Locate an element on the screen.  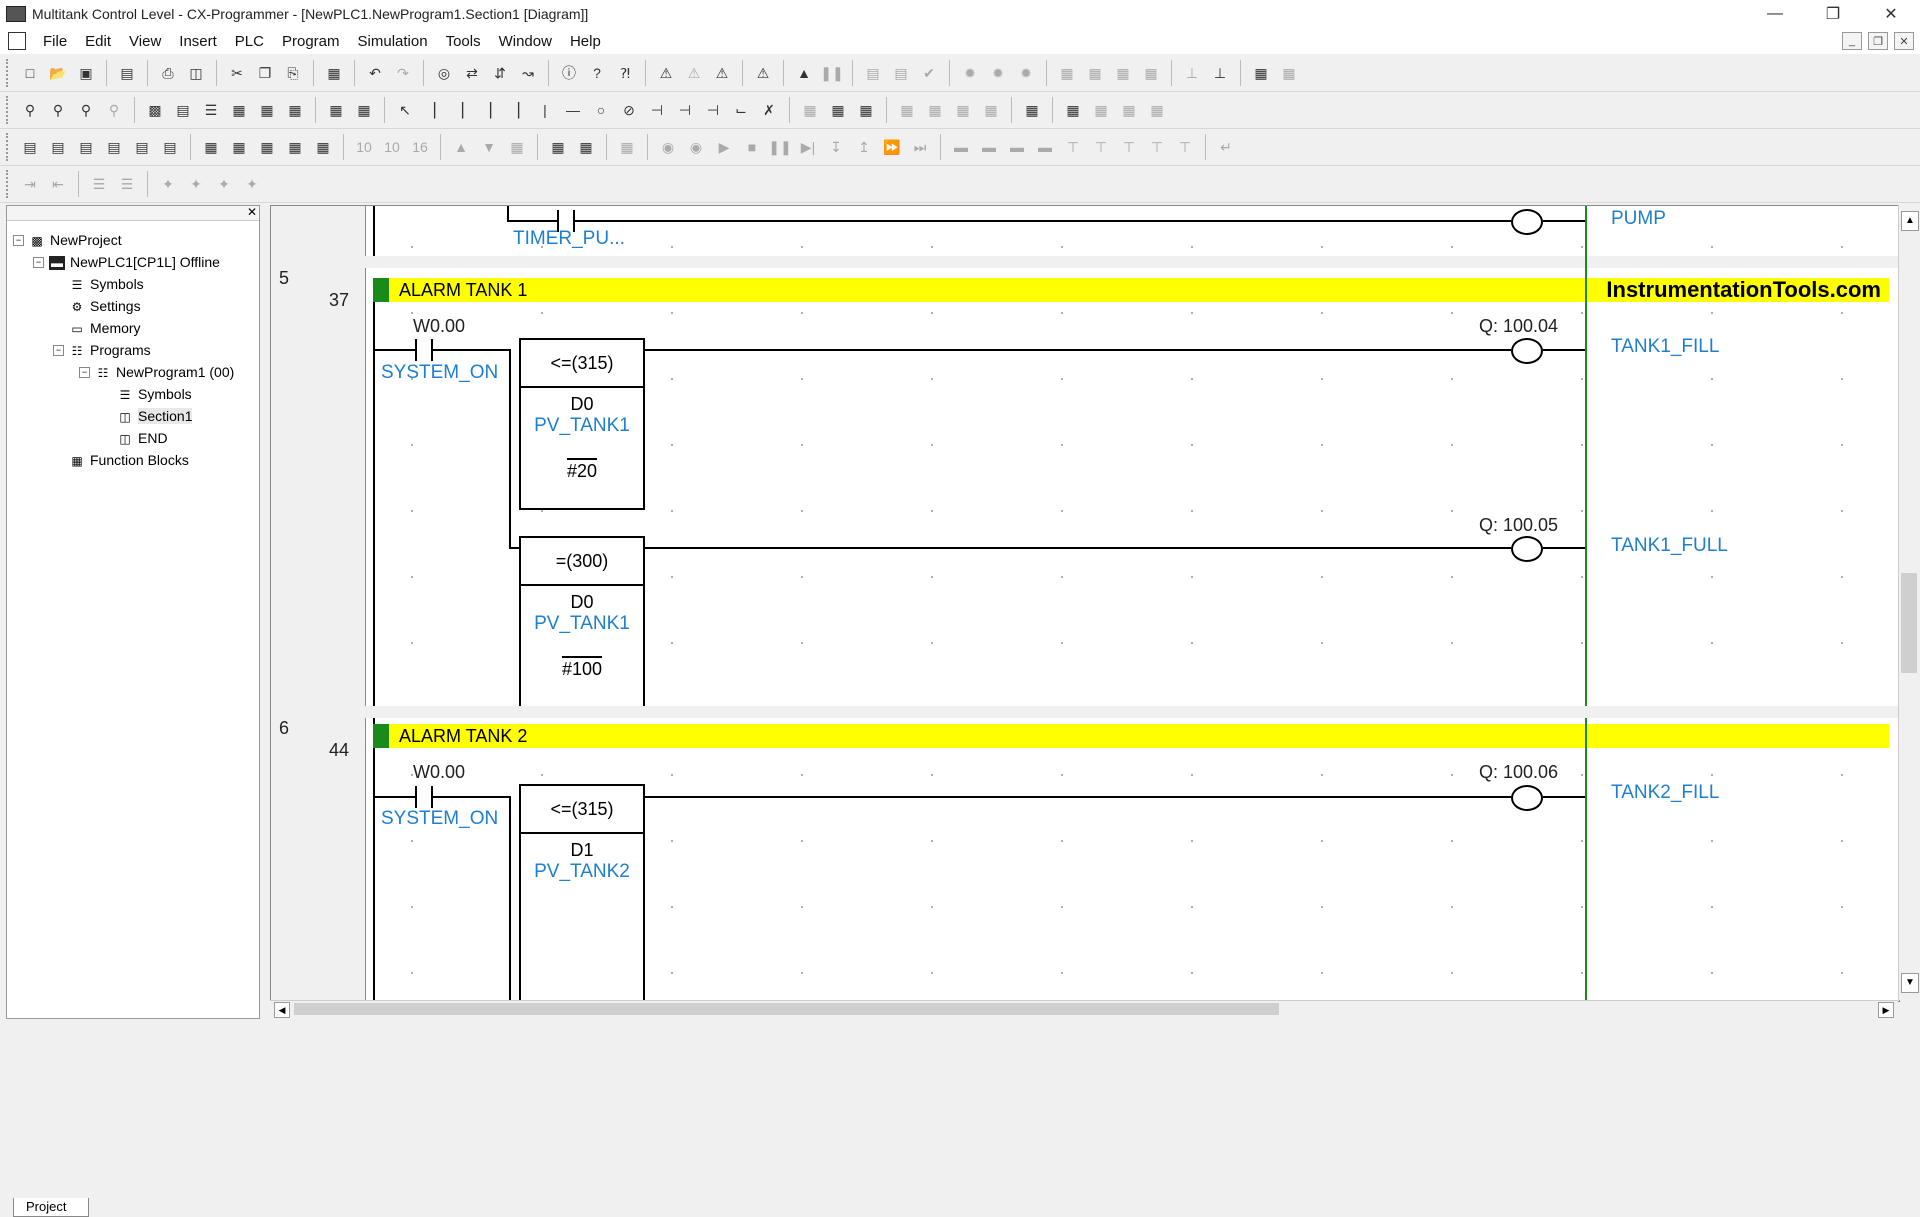
undo-icon: ↶ is located at coordinates (375, 73).